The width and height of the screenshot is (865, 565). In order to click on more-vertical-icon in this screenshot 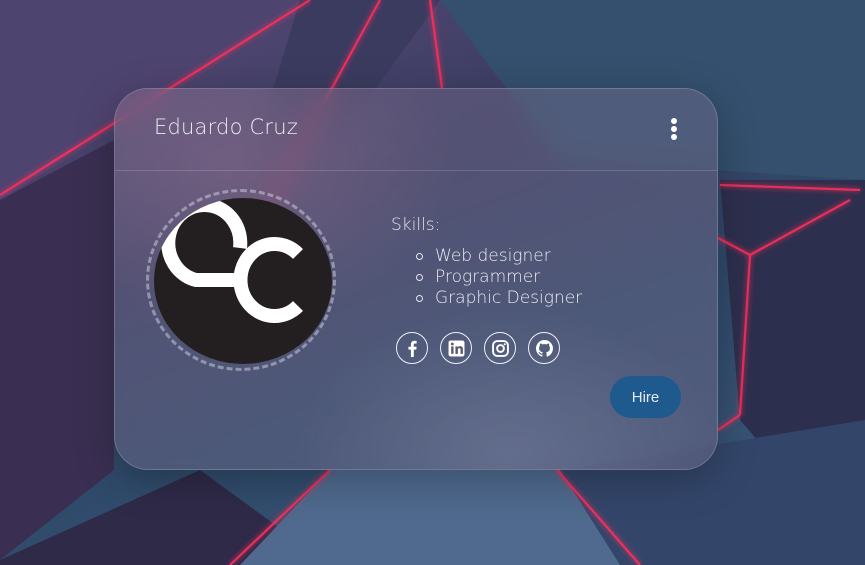, I will do `click(675, 130)`.